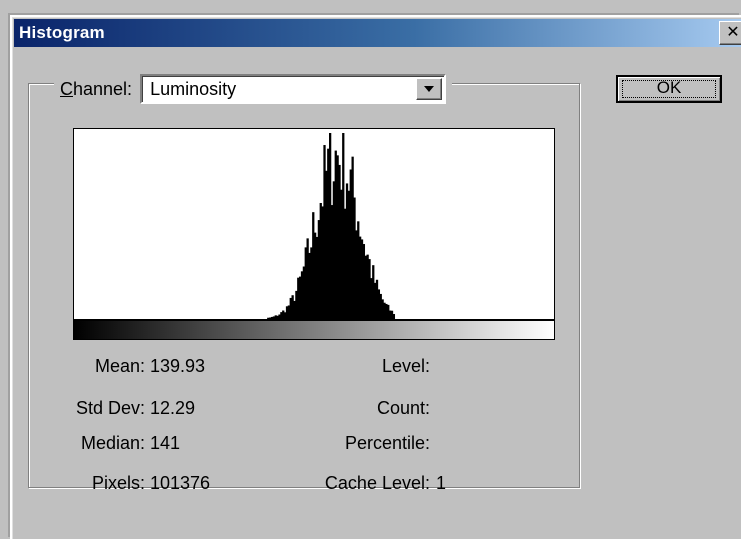 This screenshot has width=741, height=539. Describe the element at coordinates (180, 483) in the screenshot. I see `pixels-value: 101376` at that location.